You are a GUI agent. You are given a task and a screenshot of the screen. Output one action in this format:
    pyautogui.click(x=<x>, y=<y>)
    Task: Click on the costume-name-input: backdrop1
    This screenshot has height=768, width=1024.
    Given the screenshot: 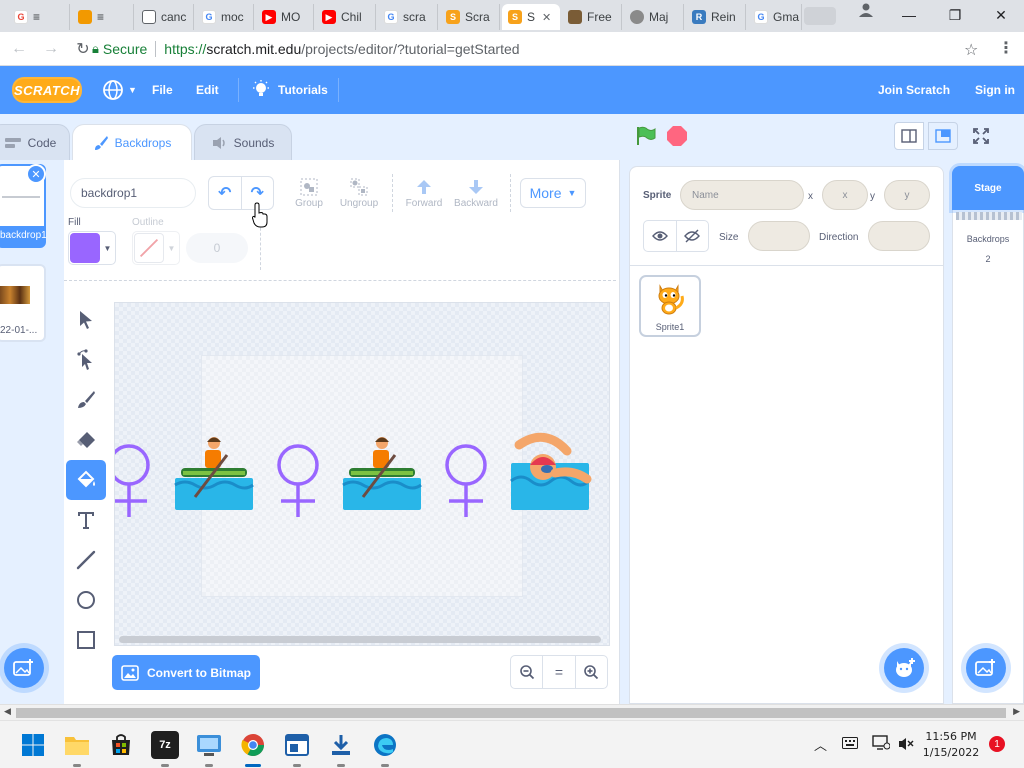 What is the action you would take?
    pyautogui.click(x=133, y=193)
    